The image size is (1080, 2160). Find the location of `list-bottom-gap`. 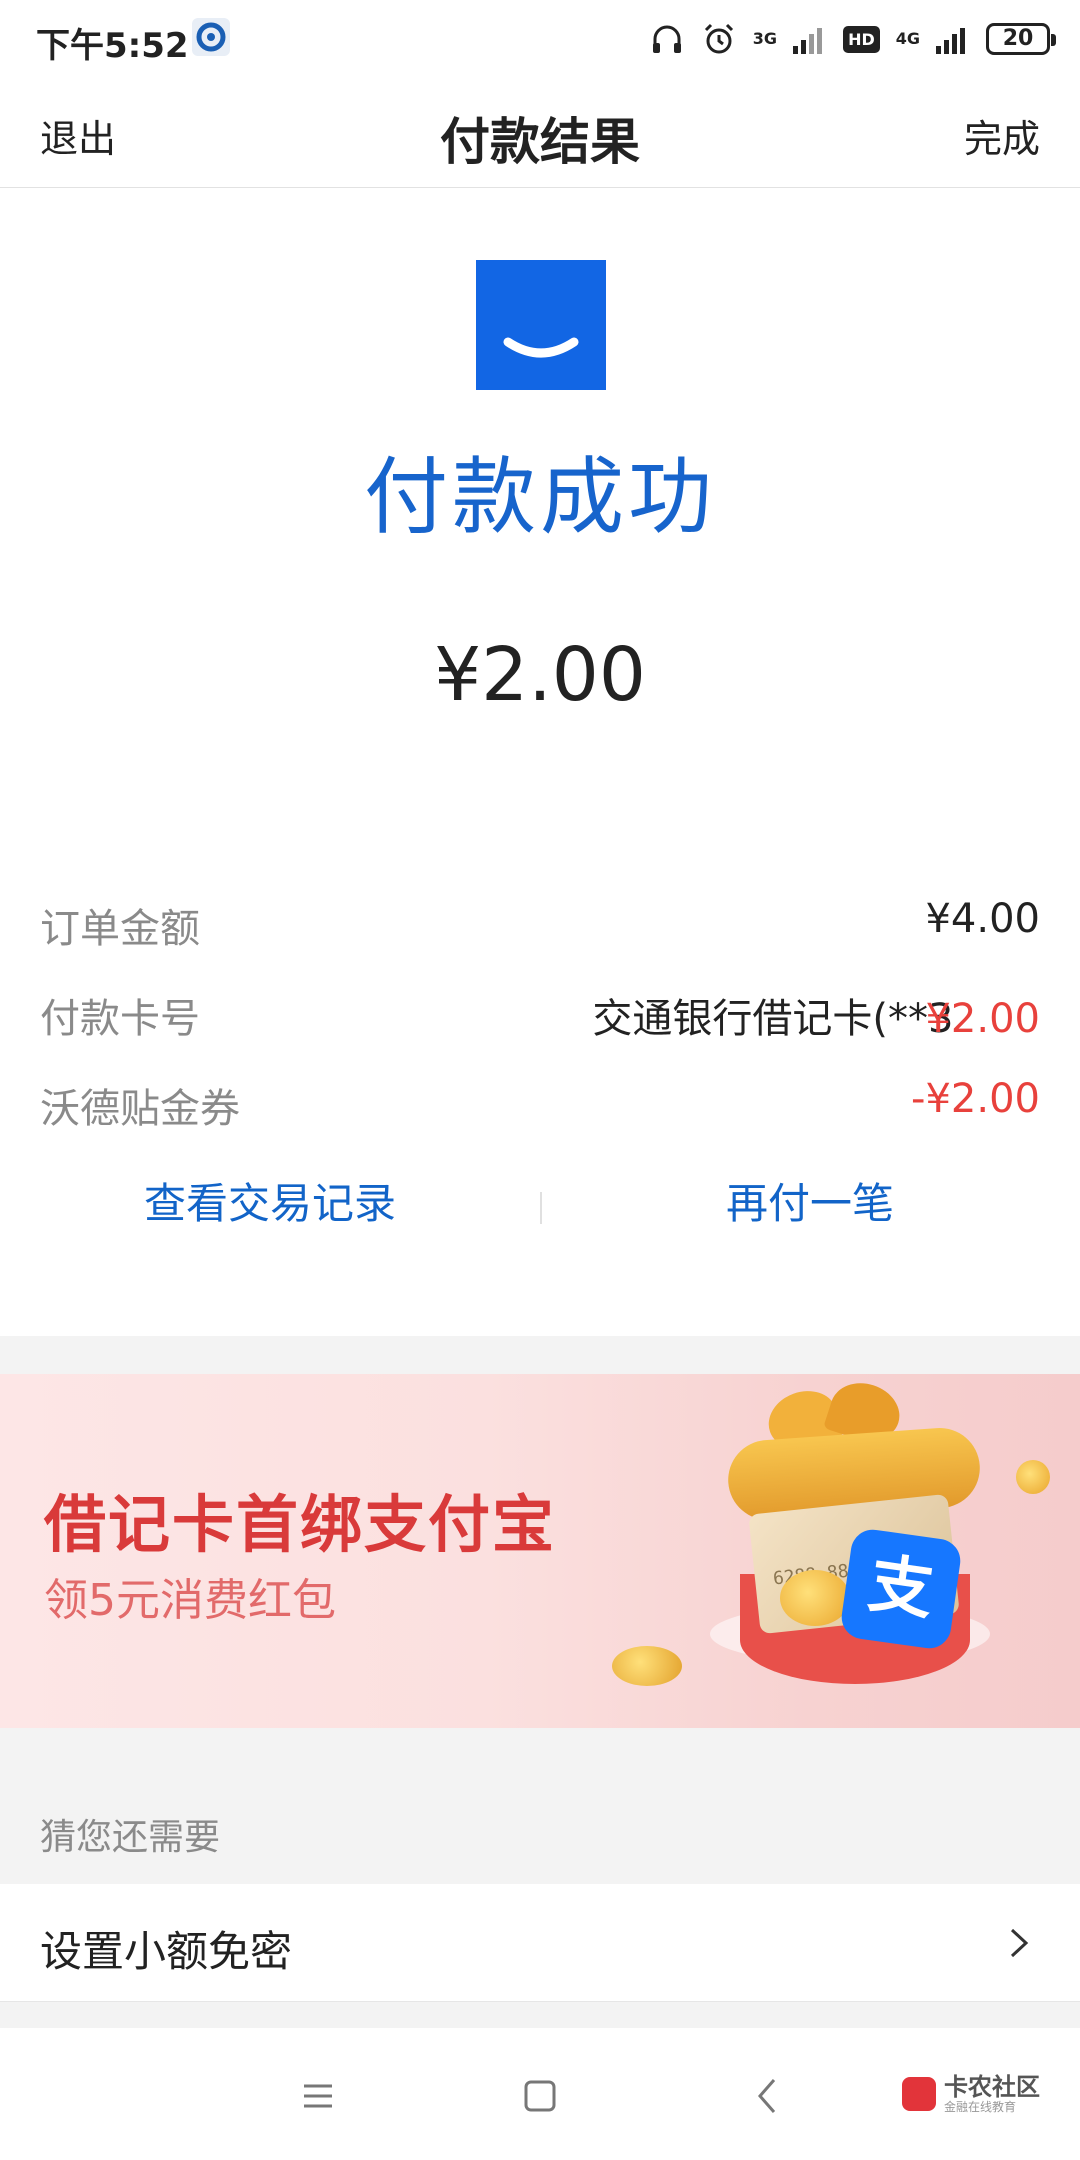

list-bottom-gap is located at coordinates (540, 2015).